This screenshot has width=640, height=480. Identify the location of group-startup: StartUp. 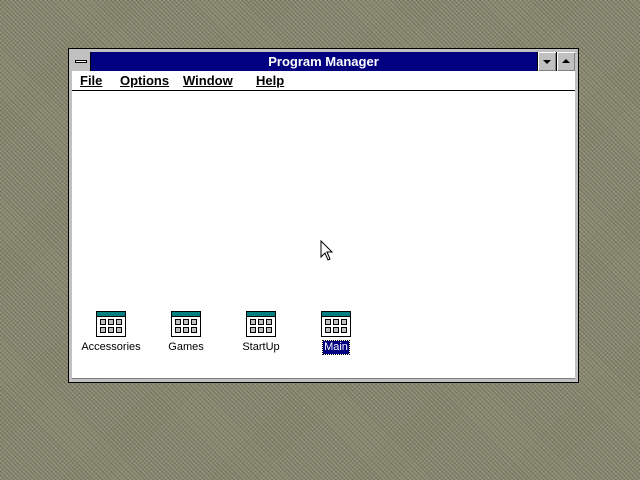
(261, 333).